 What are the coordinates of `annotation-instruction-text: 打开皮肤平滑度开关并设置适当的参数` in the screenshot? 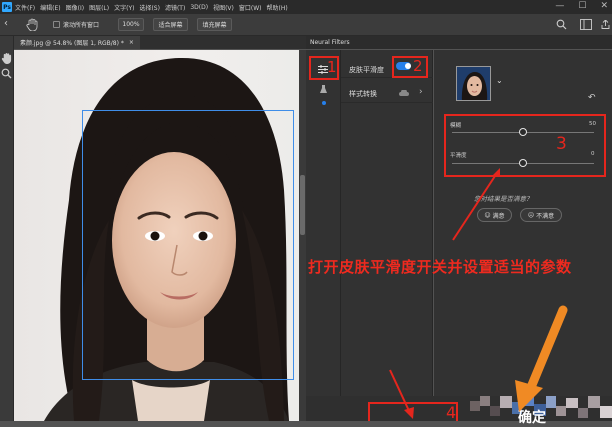 It's located at (440, 267).